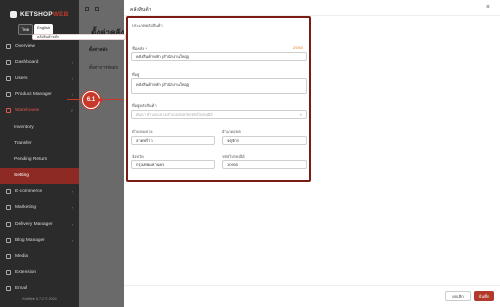 Image resolution: width=500 pixels, height=307 pixels. Describe the element at coordinates (23, 143) in the screenshot. I see `sidebar-item-label: Transfer` at that location.